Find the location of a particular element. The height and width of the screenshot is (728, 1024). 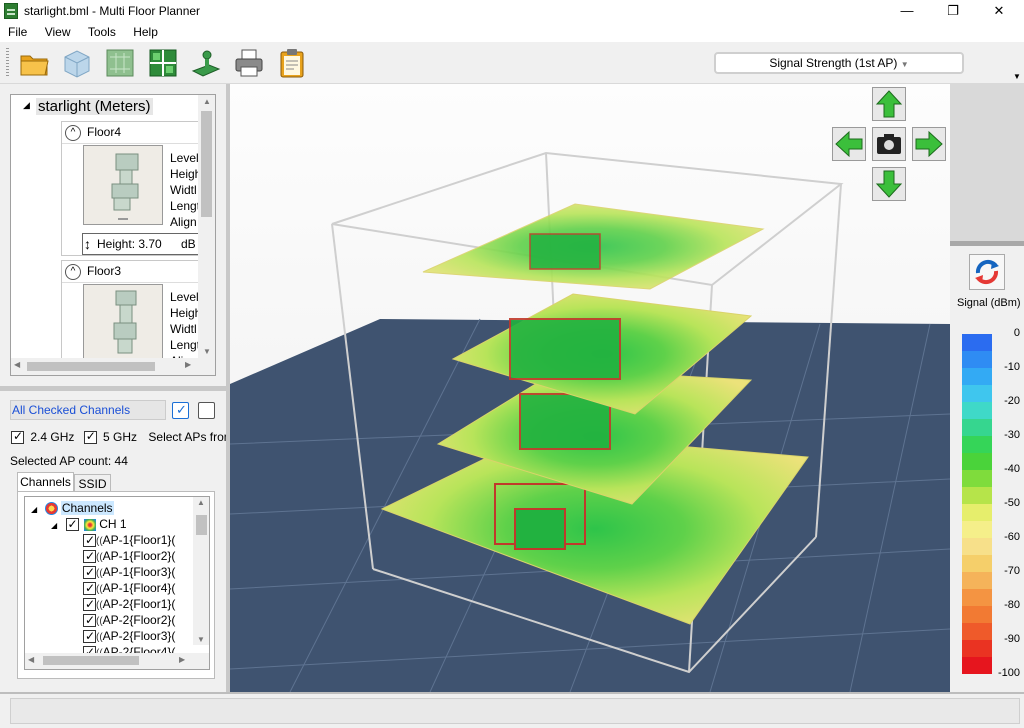

menu-file: File is located at coordinates (17, 31).